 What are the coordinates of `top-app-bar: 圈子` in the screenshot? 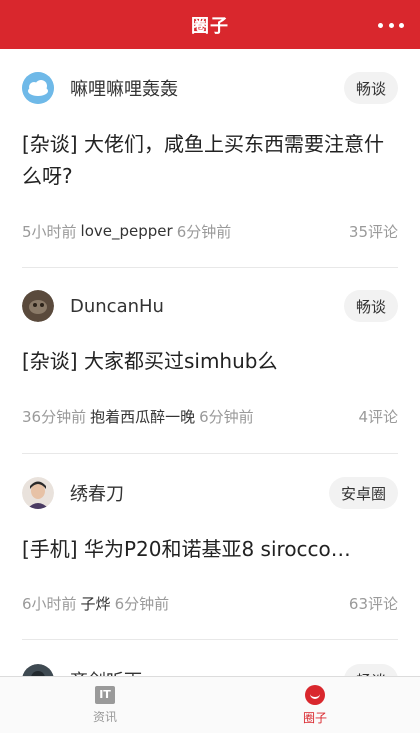 It's located at (210, 24).